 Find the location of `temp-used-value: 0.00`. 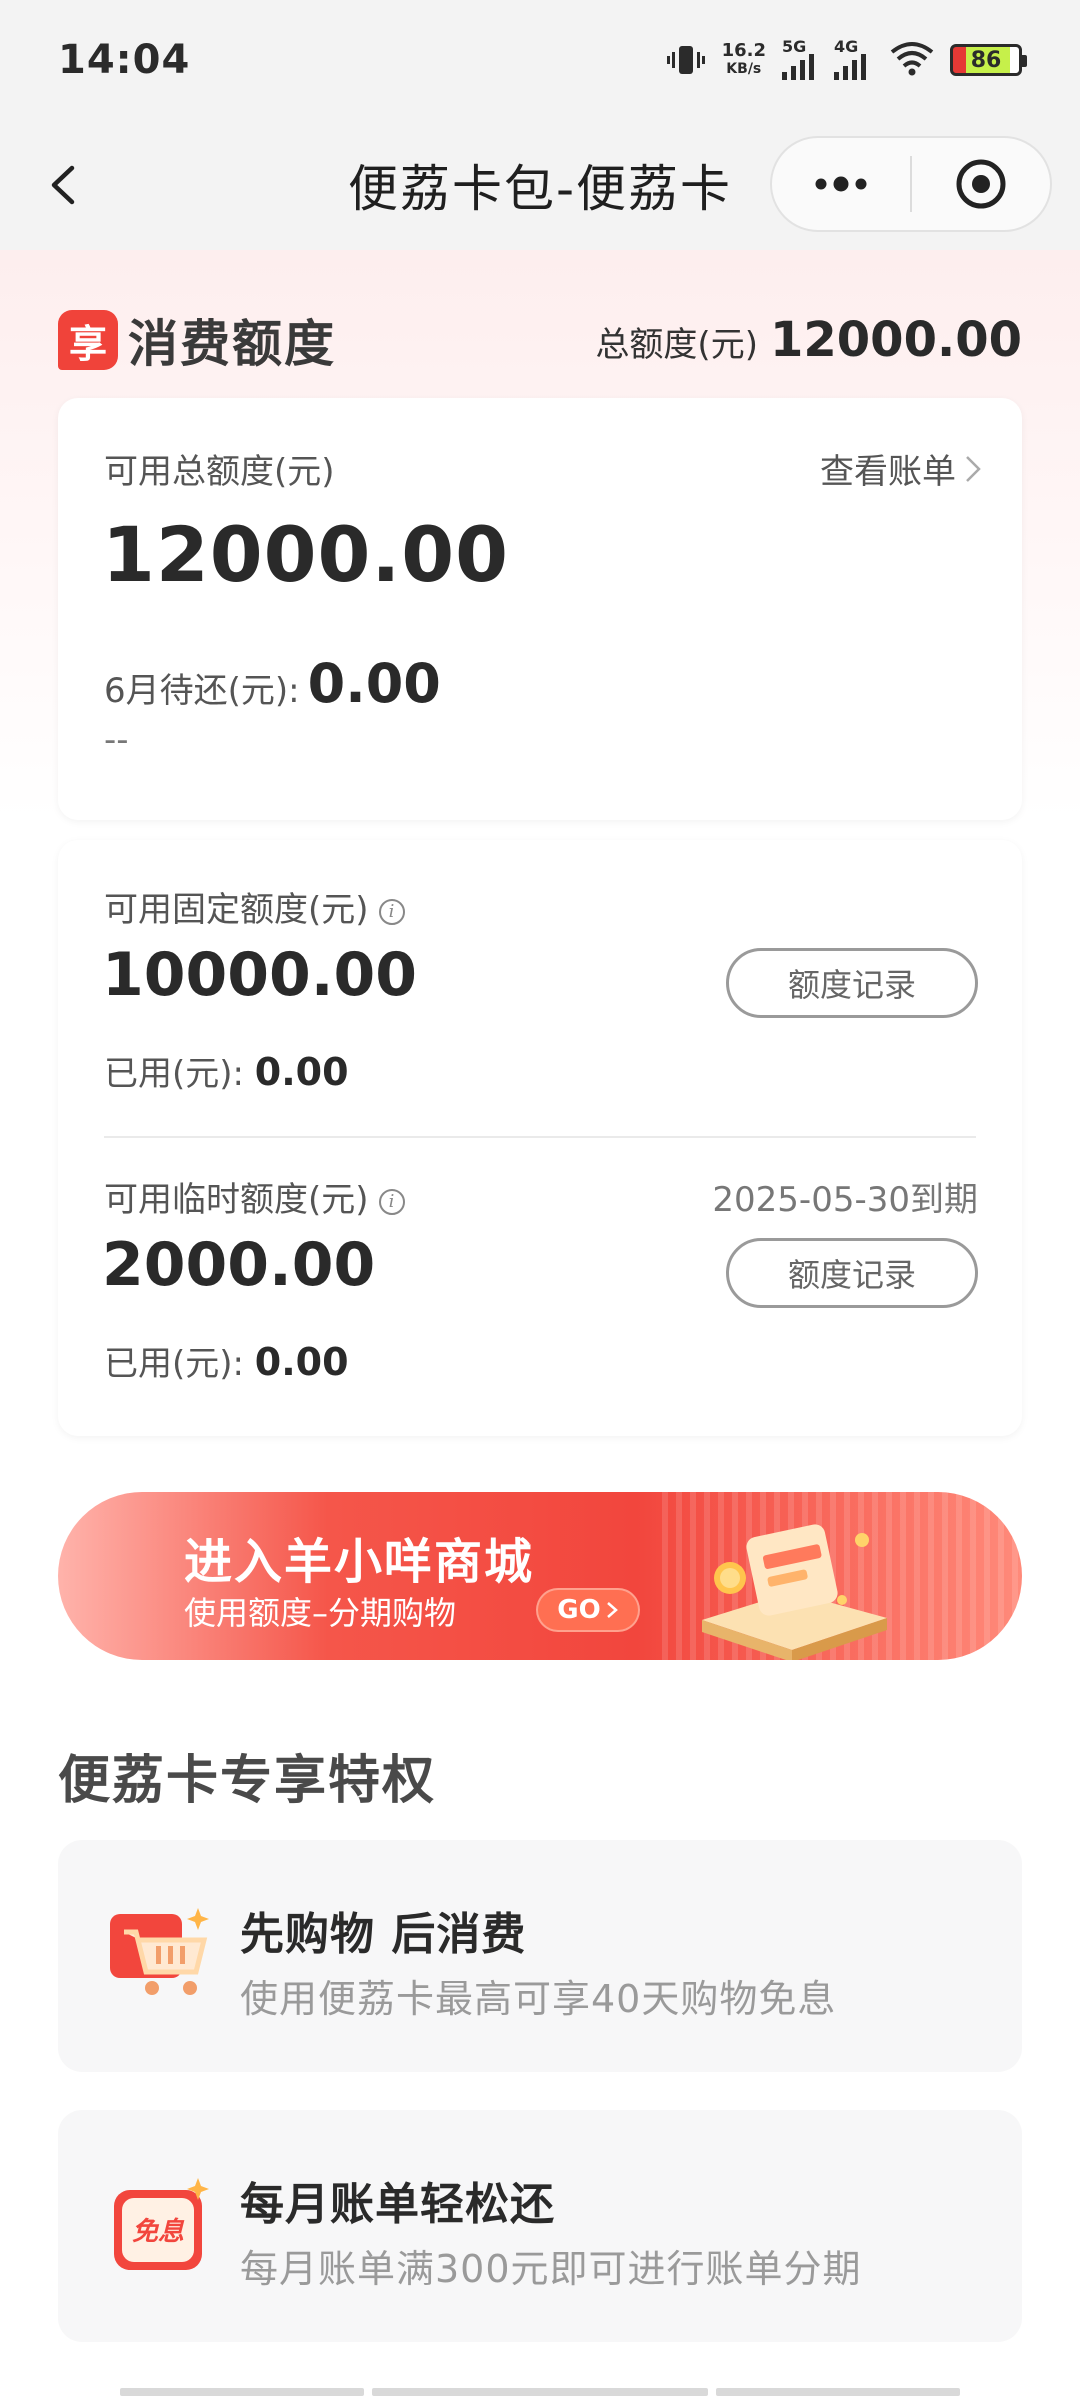

temp-used-value: 0.00 is located at coordinates (301, 1362).